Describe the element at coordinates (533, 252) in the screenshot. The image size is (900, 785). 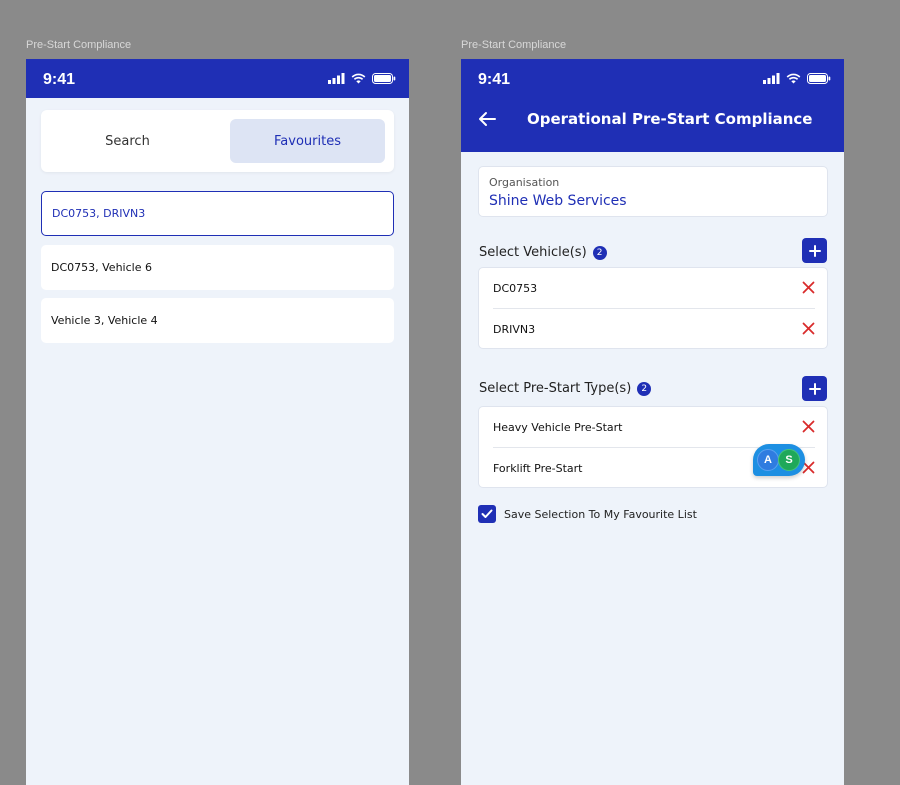
I see `vehicles-title-text: Select Vehicle(s)` at that location.